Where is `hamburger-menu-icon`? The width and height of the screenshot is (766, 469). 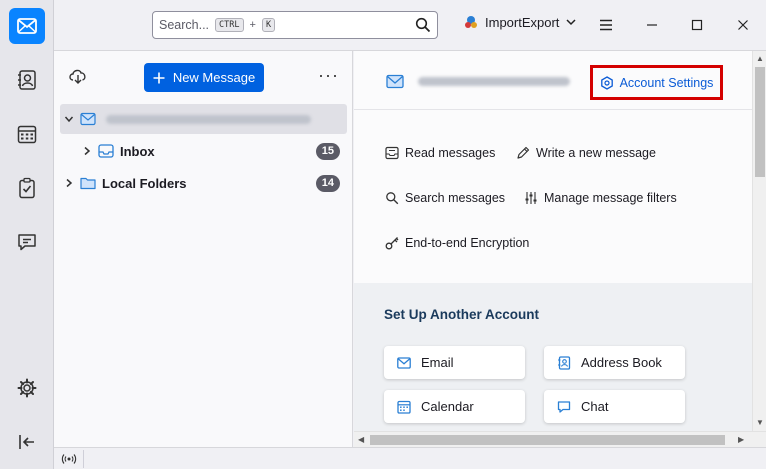
hamburger-menu-icon is located at coordinates (606, 25).